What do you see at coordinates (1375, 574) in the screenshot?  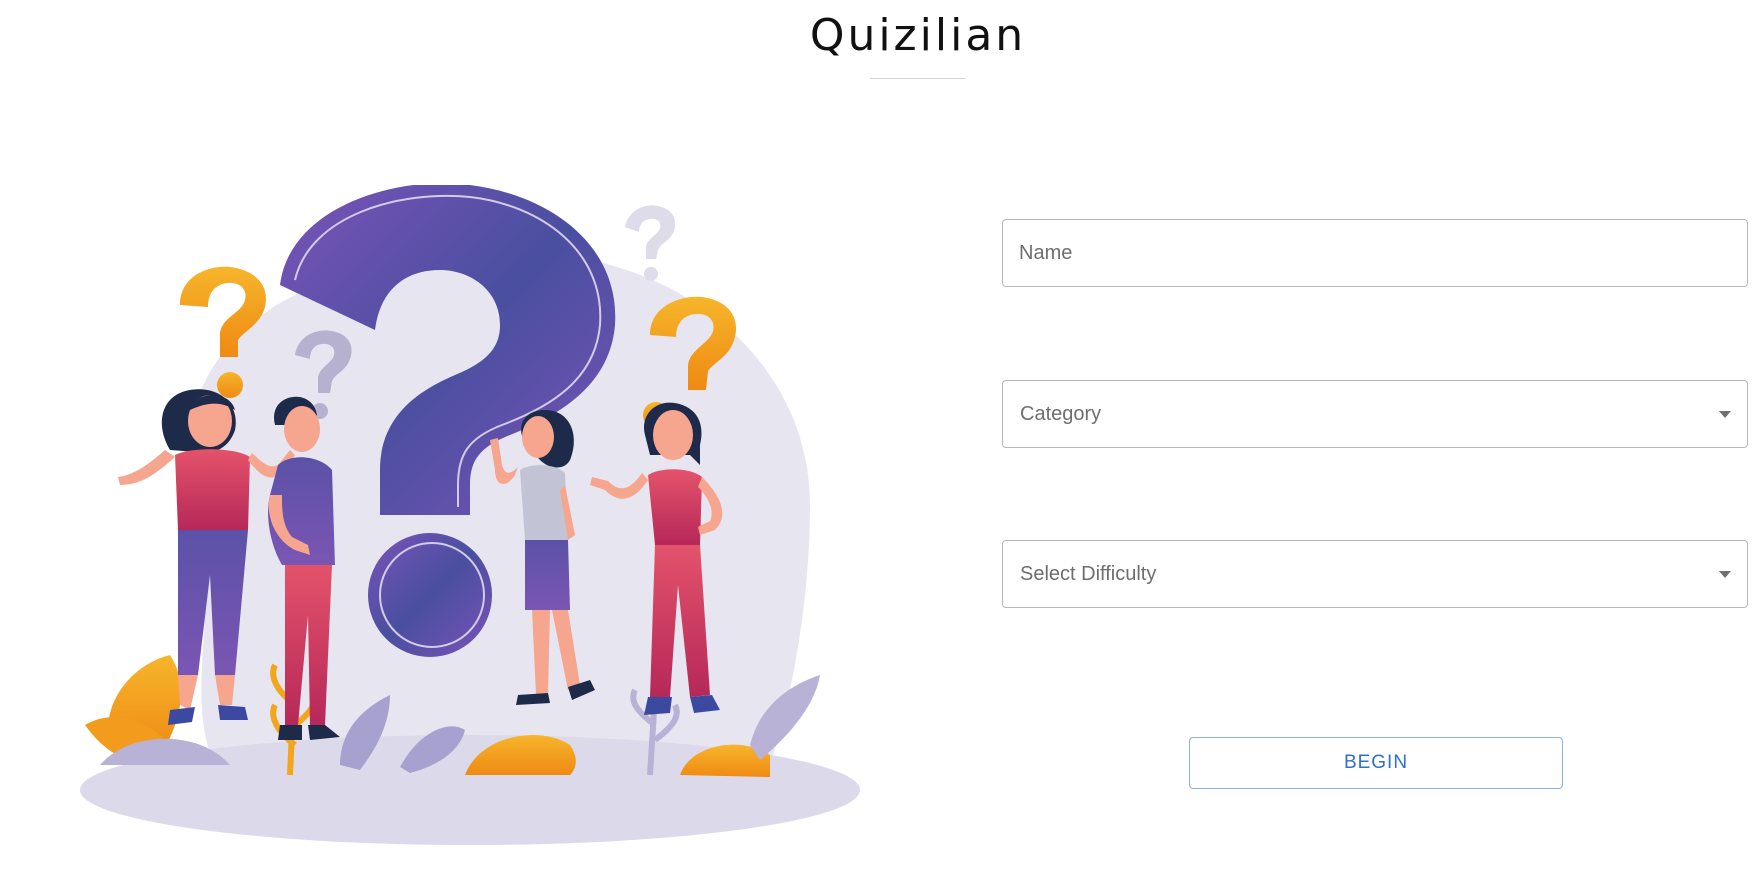 I see `difficulty-select: Select Difficulty` at bounding box center [1375, 574].